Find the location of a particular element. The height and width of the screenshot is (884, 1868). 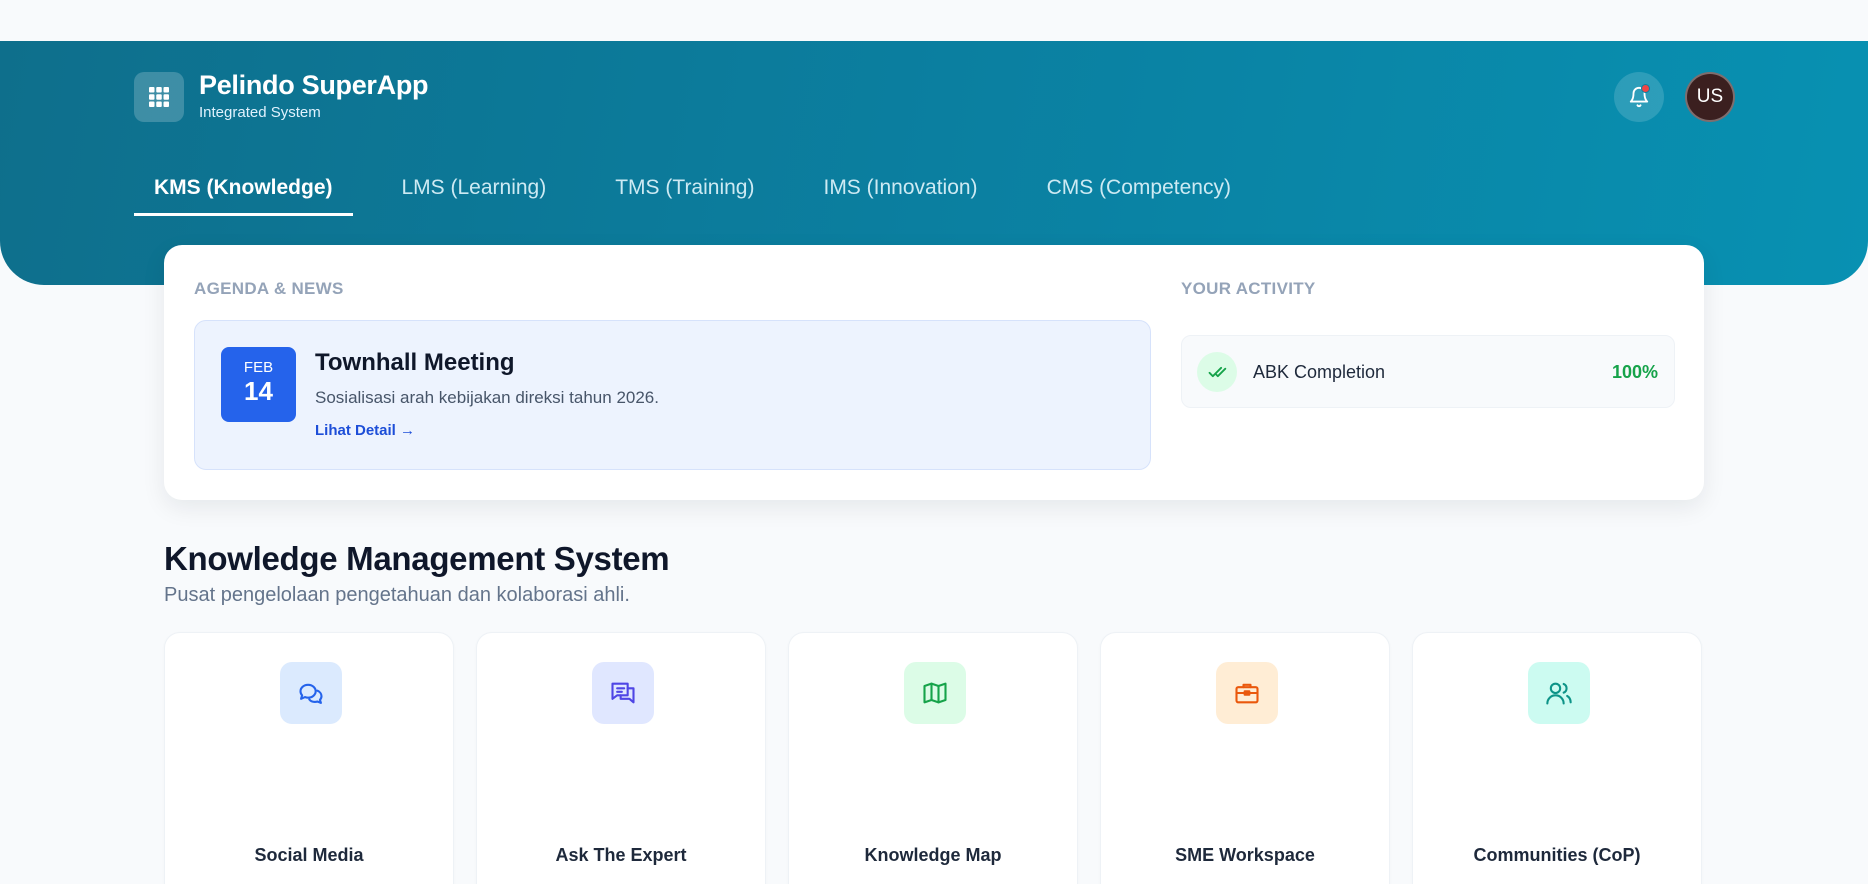

tab-cms: CMS (Competency) is located at coordinates (1139, 193).